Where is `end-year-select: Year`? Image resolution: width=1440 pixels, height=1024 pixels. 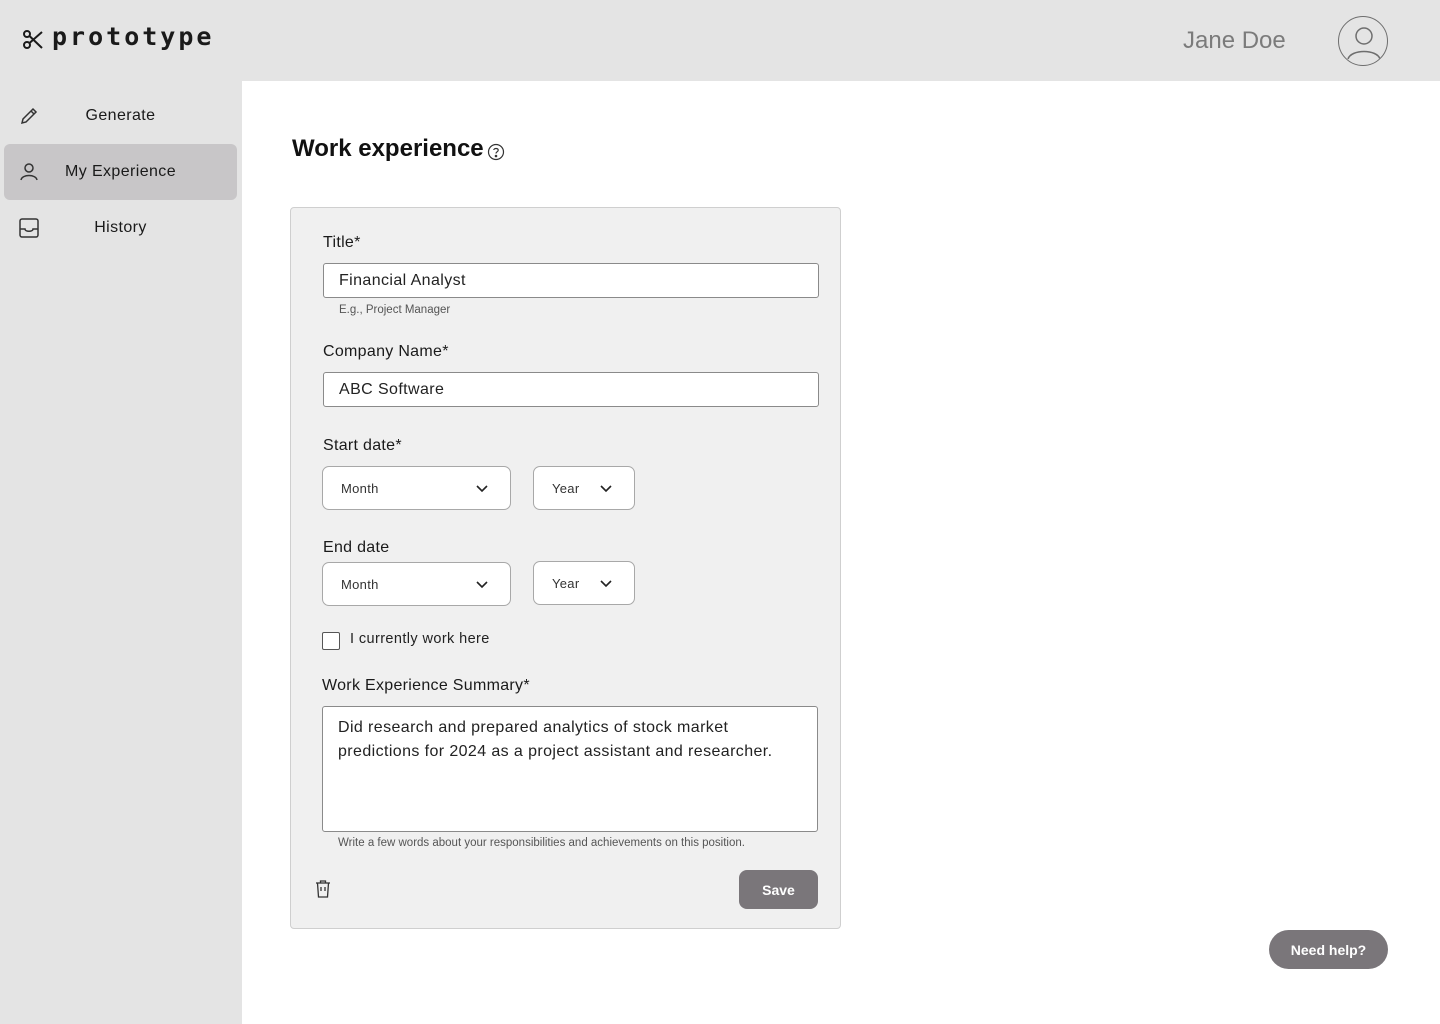
end-year-select: Year is located at coordinates (584, 583).